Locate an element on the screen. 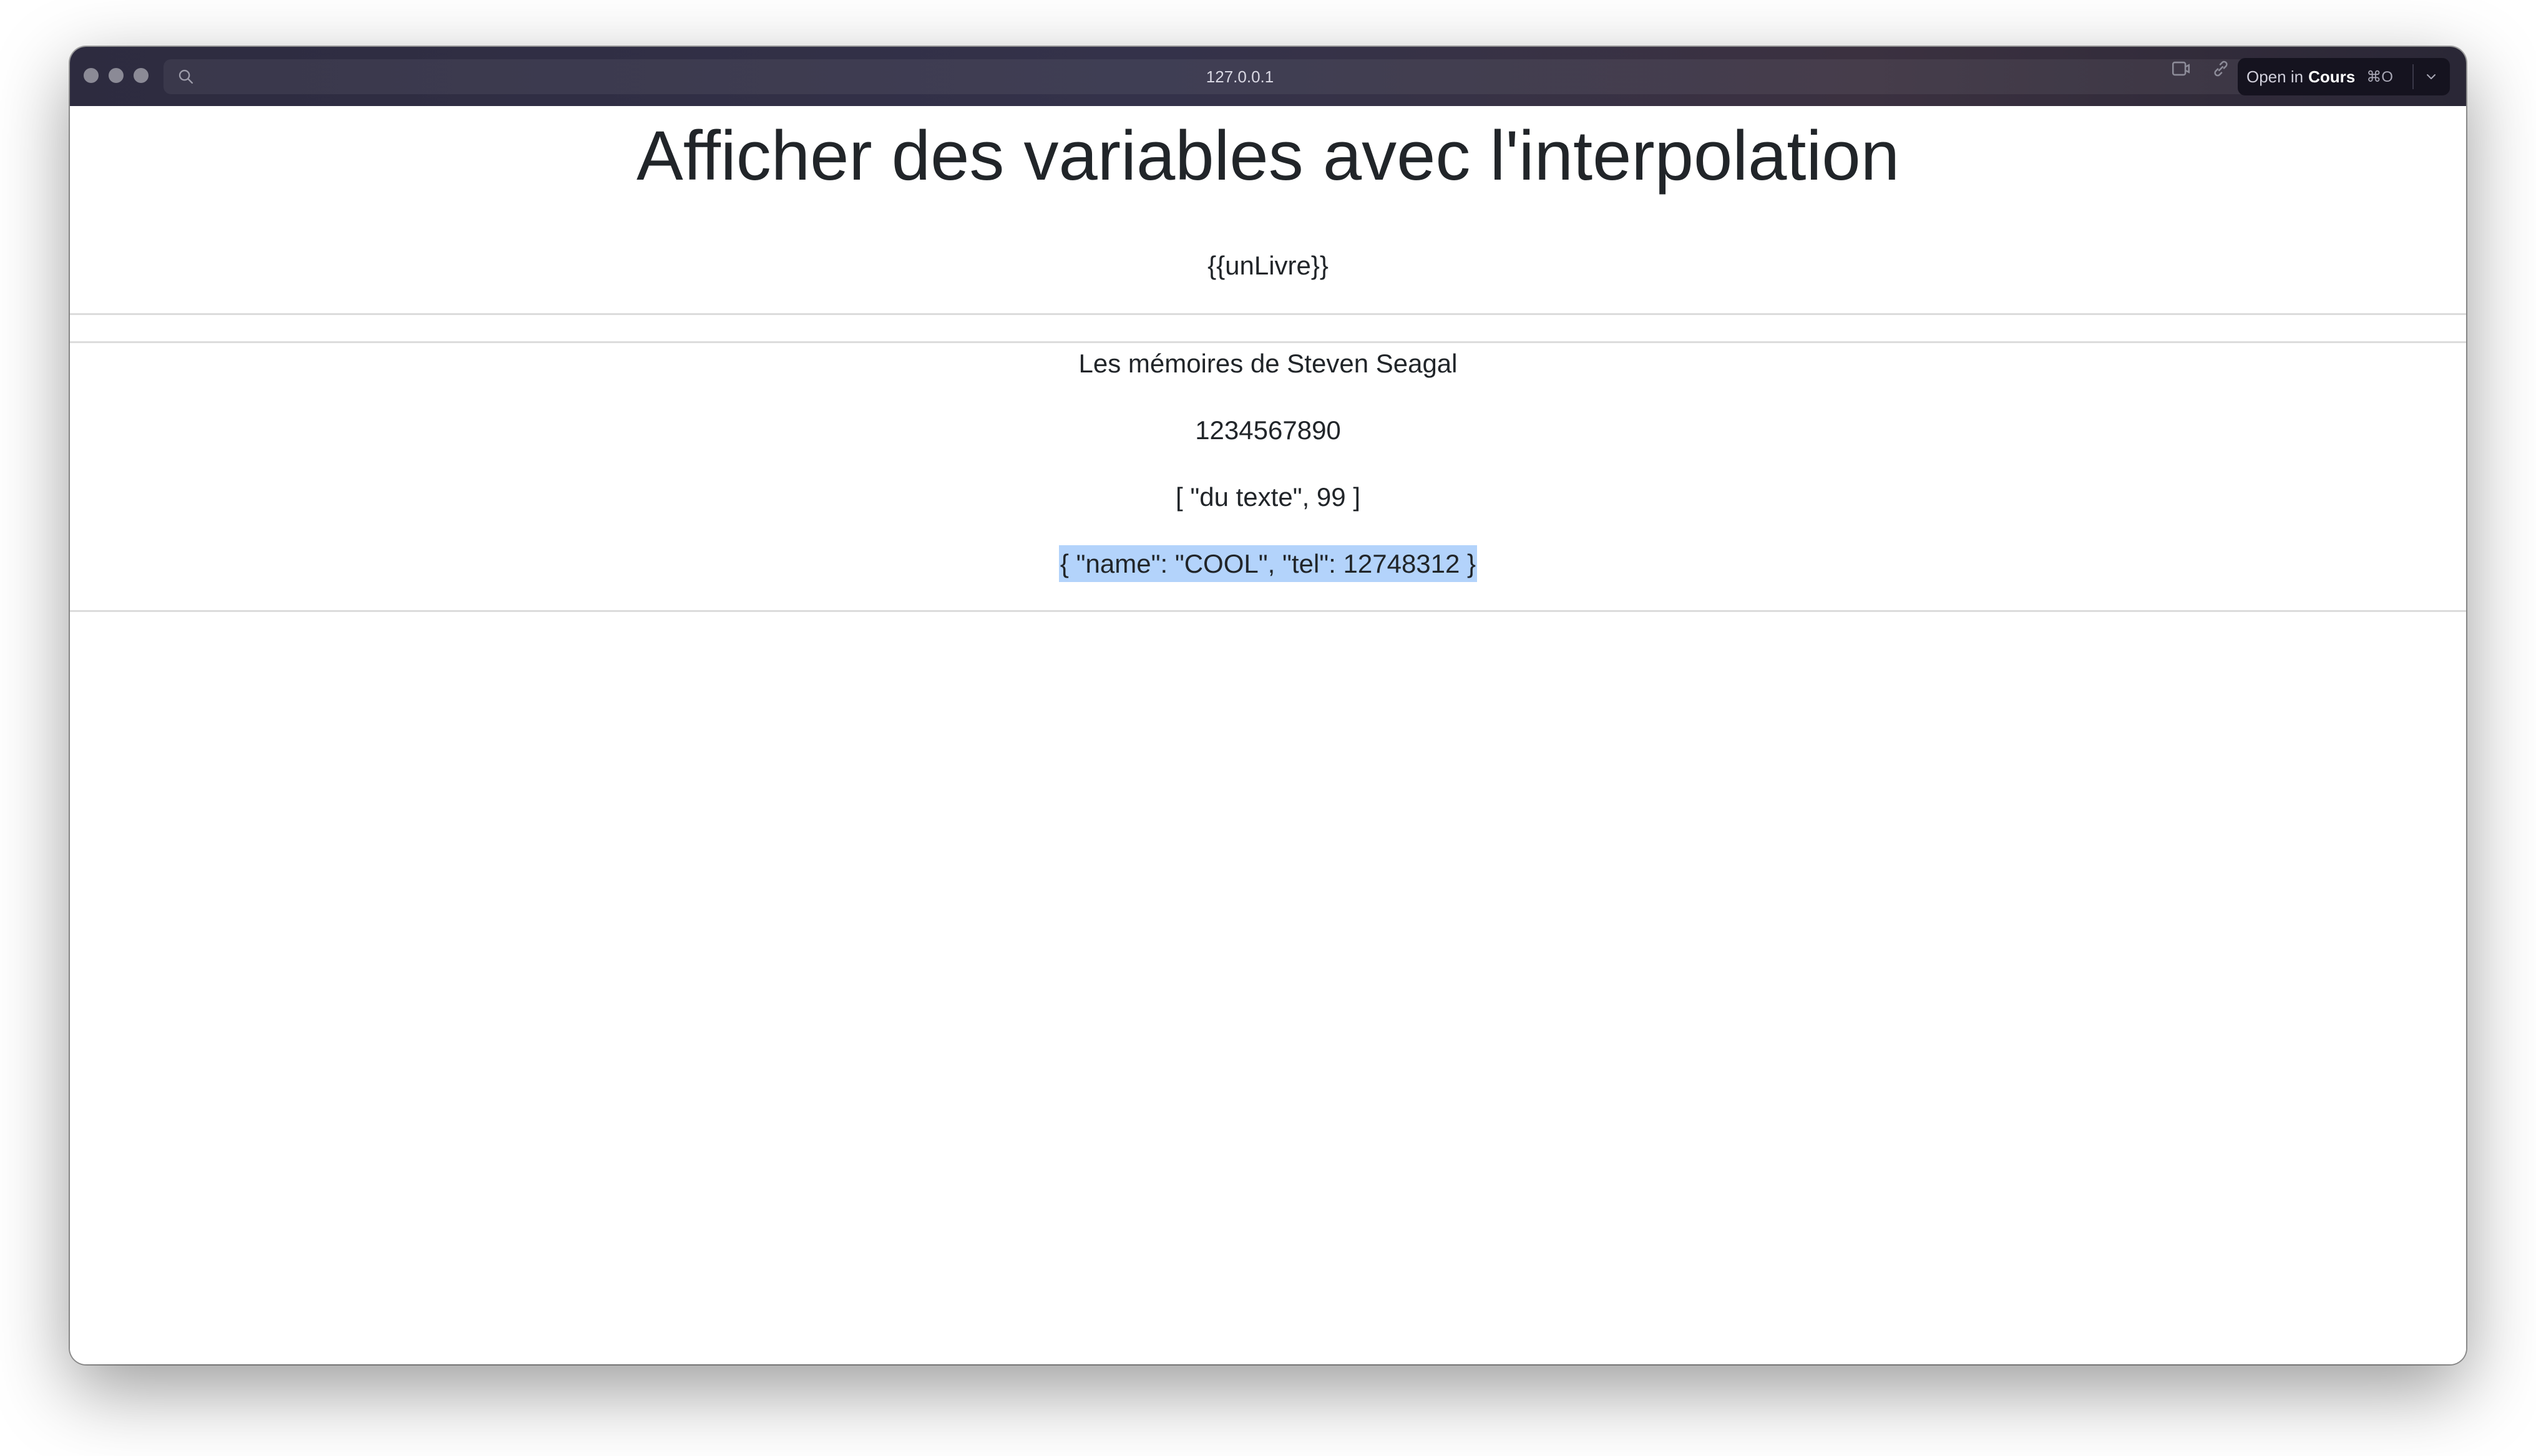 Image resolution: width=2536 pixels, height=1456 pixels. open-in-app-name: Cours is located at coordinates (2332, 77).